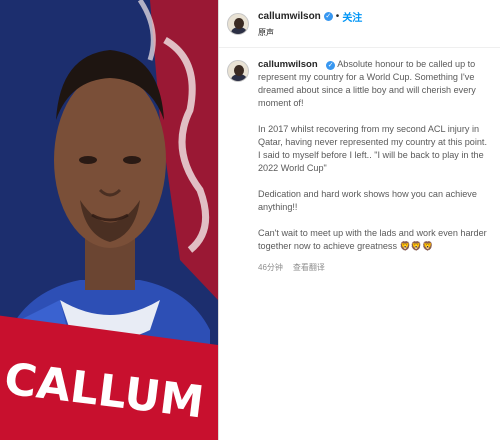  I want to click on follow-button: 关注, so click(352, 16).